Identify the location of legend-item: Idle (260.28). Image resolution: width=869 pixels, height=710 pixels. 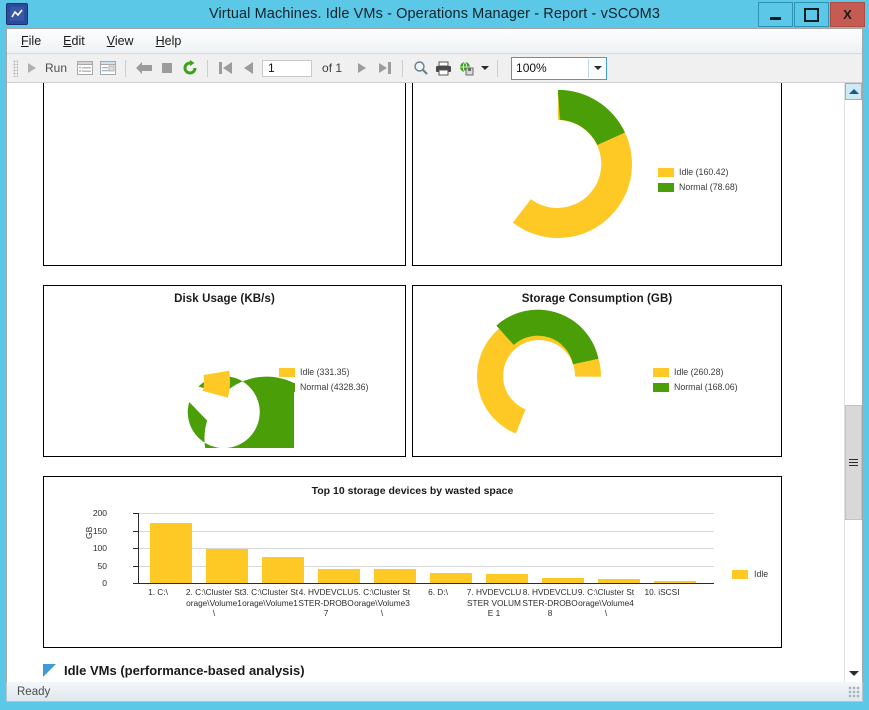
(695, 372).